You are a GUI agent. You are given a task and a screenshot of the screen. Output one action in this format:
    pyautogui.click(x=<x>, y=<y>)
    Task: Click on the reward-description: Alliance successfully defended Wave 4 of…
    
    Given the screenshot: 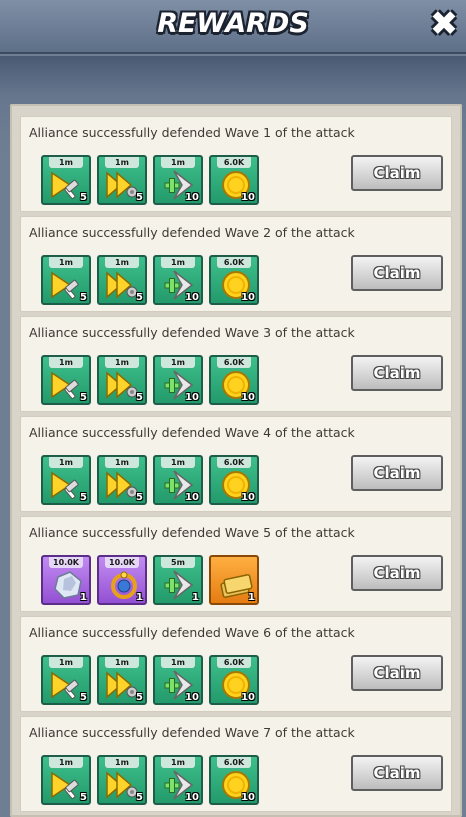 What is the action you would take?
    pyautogui.click(x=192, y=432)
    